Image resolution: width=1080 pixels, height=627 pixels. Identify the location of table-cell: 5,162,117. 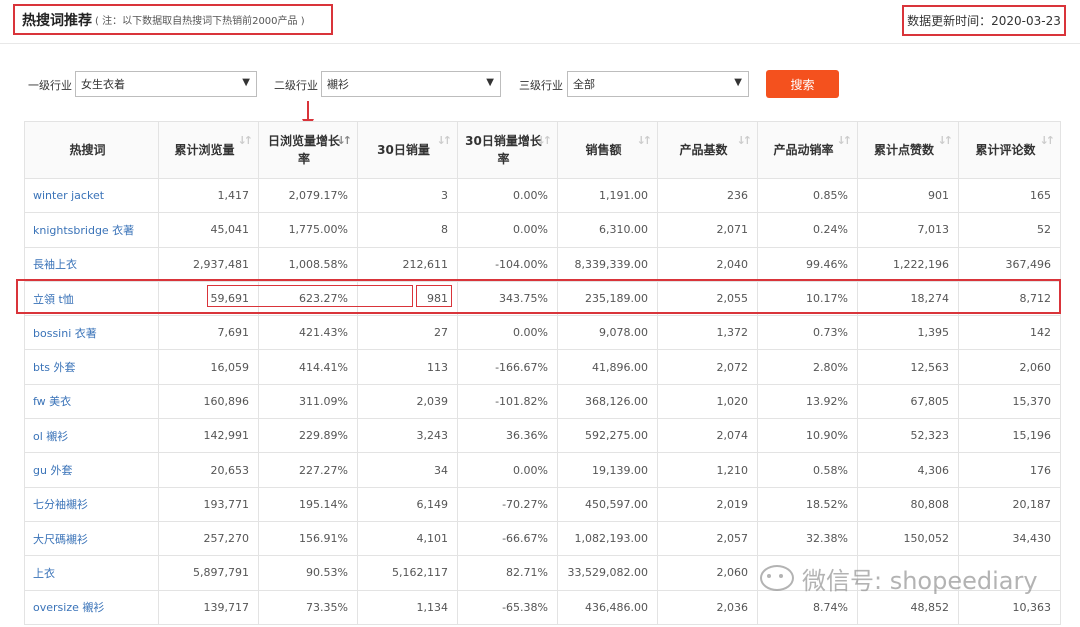
(407, 573).